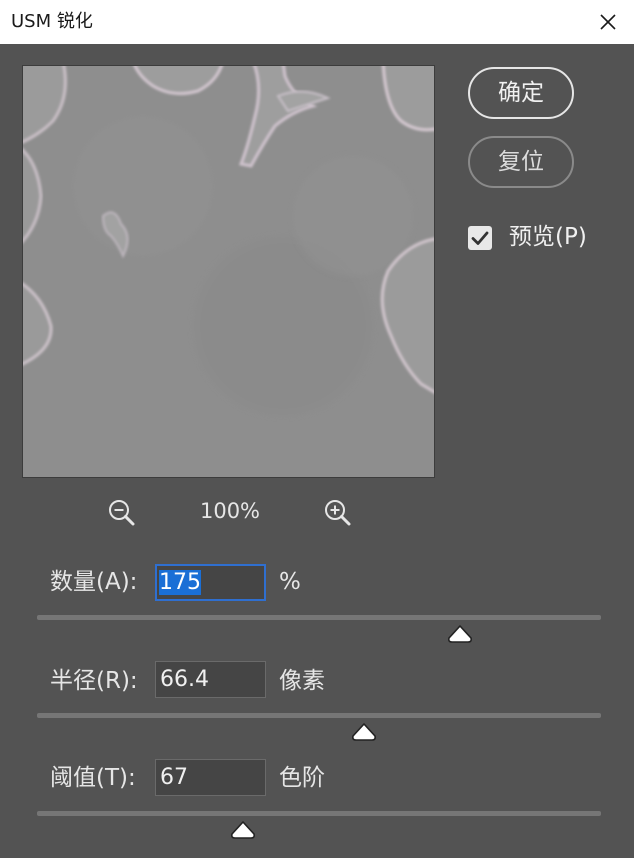 The height and width of the screenshot is (858, 634). Describe the element at coordinates (230, 511) in the screenshot. I see `zoom-level: 100%` at that location.